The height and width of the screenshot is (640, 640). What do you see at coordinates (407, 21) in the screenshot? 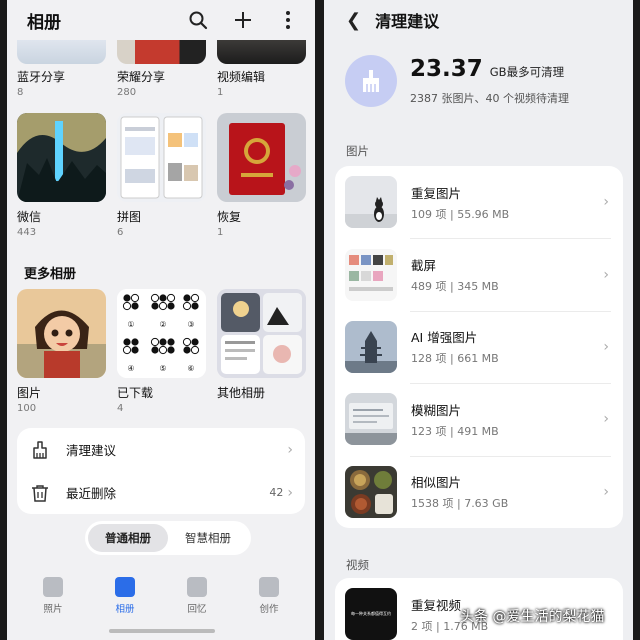
I see `page-title: 清理建议` at bounding box center [407, 21].